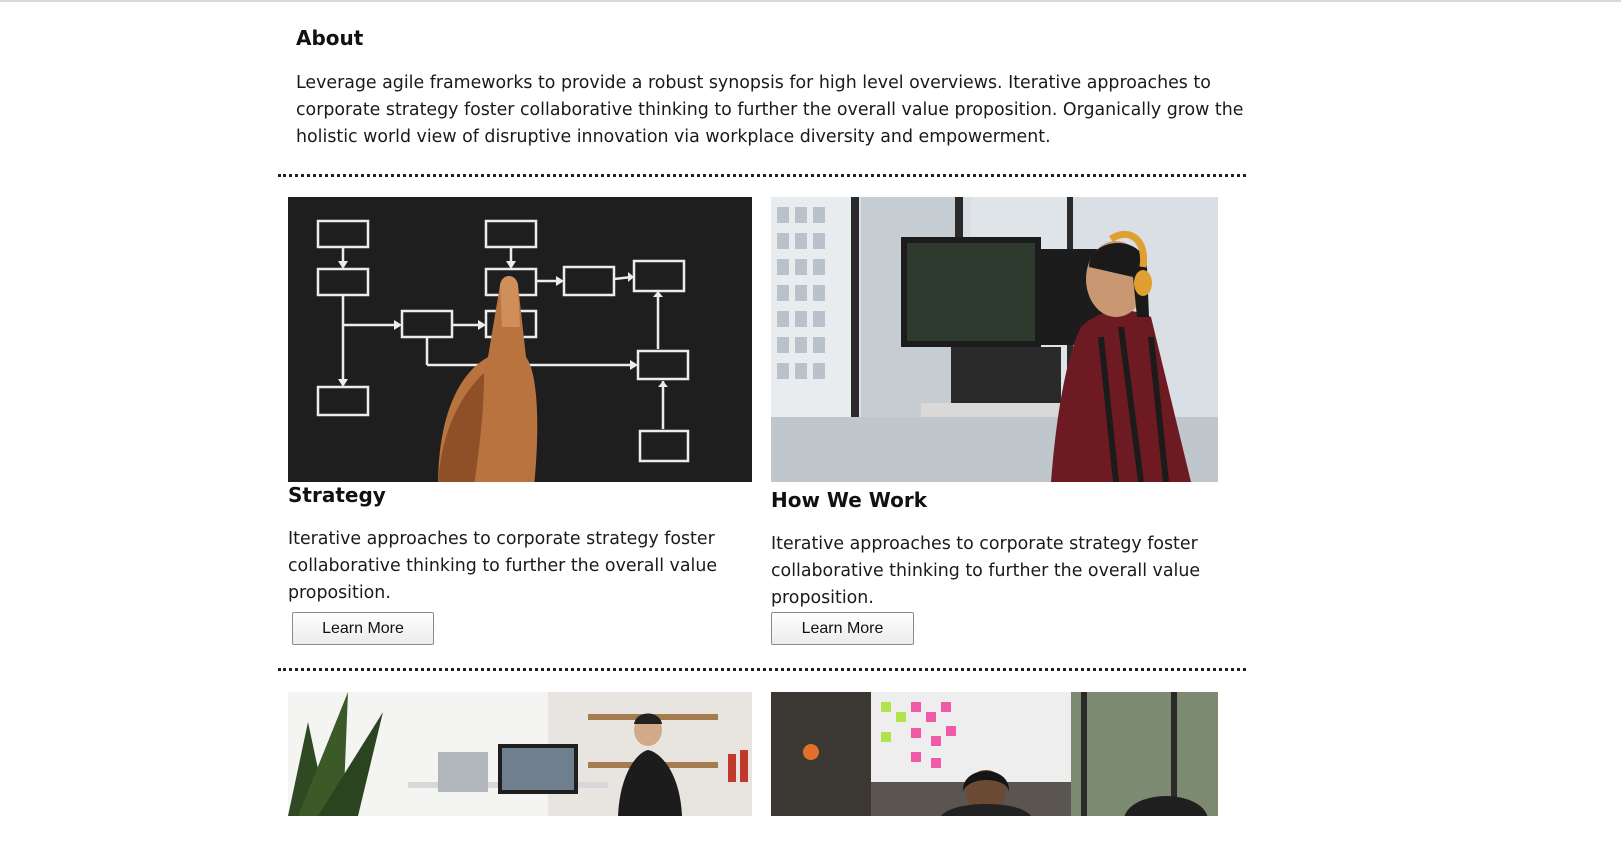 This screenshot has width=1621, height=850. I want to click on strategy-heading: Strategy, so click(337, 495).